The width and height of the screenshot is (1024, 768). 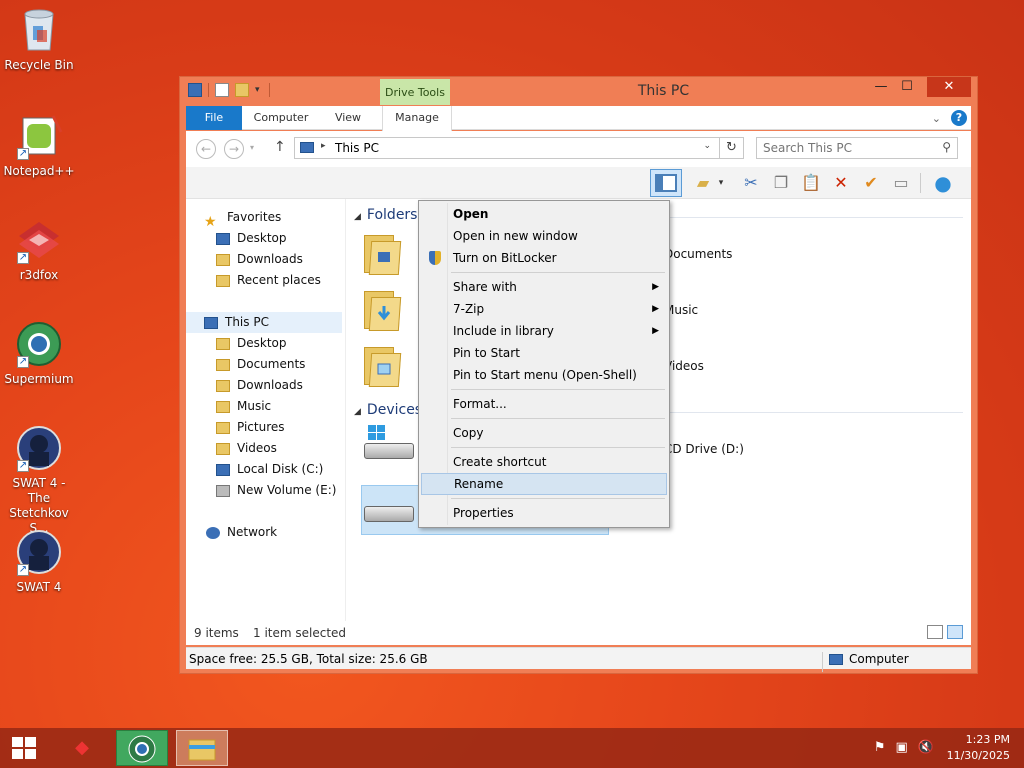 What do you see at coordinates (241, 532) in the screenshot?
I see `nav-network: Network` at bounding box center [241, 532].